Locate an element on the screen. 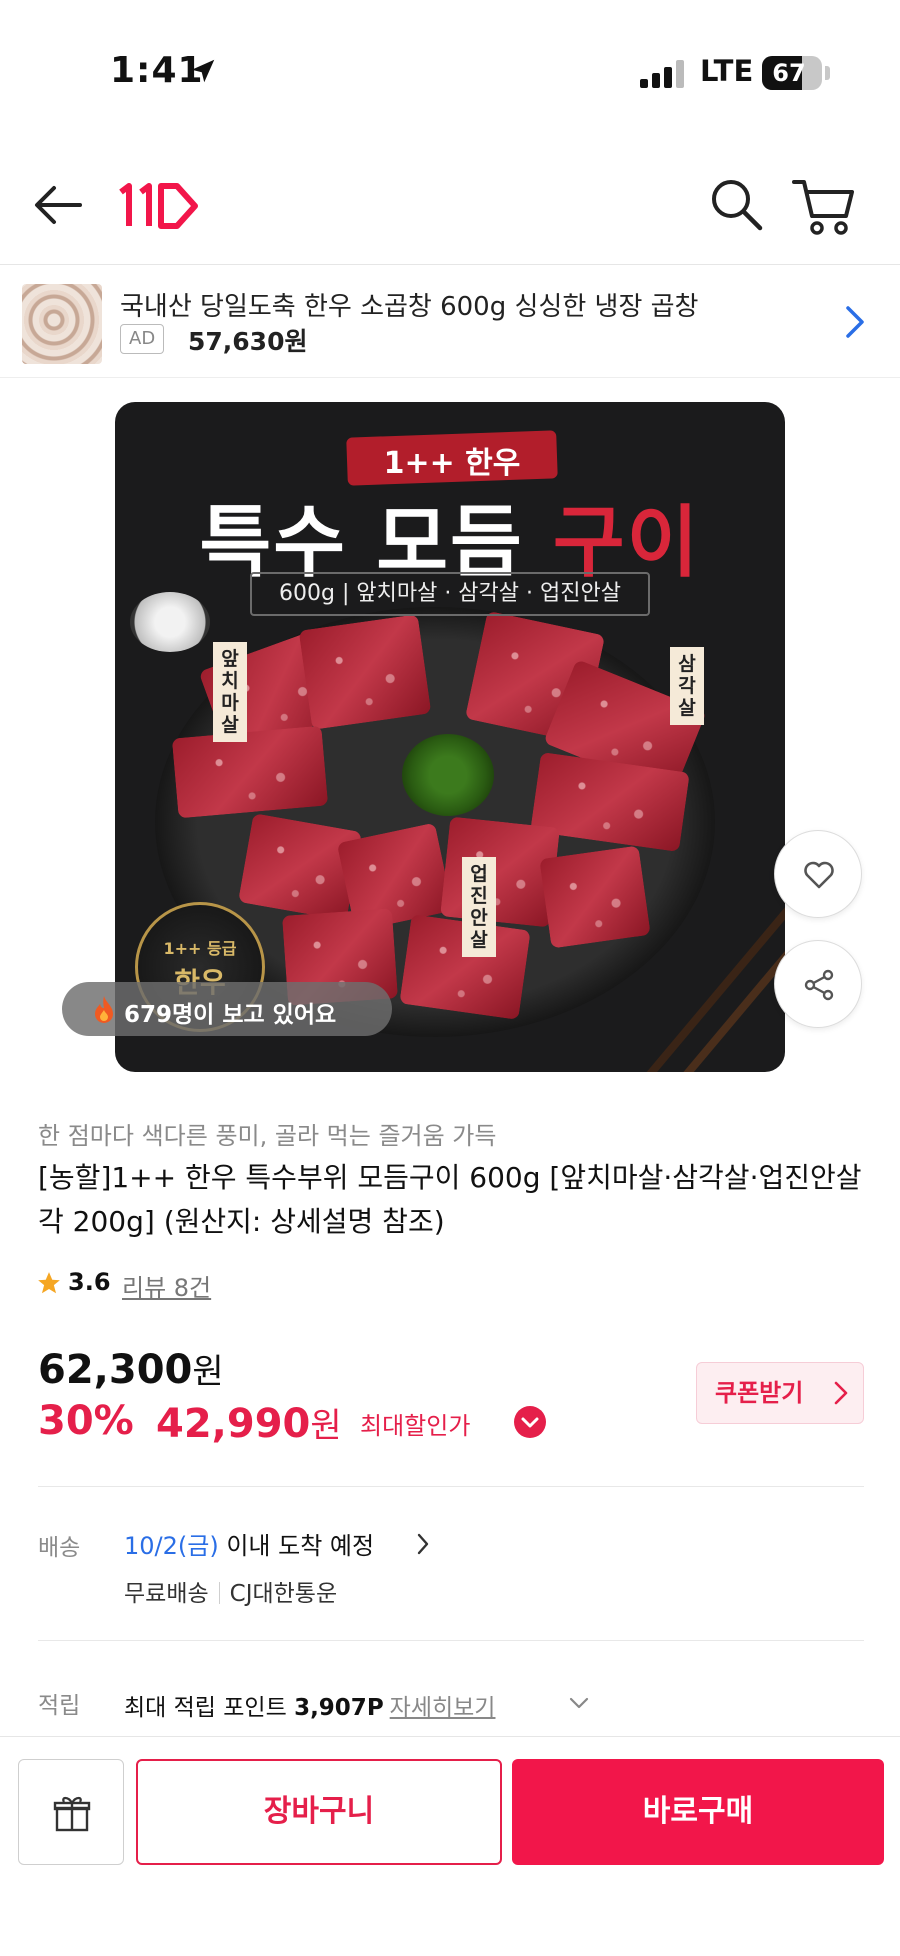  location-arrow-icon is located at coordinates (203, 71).